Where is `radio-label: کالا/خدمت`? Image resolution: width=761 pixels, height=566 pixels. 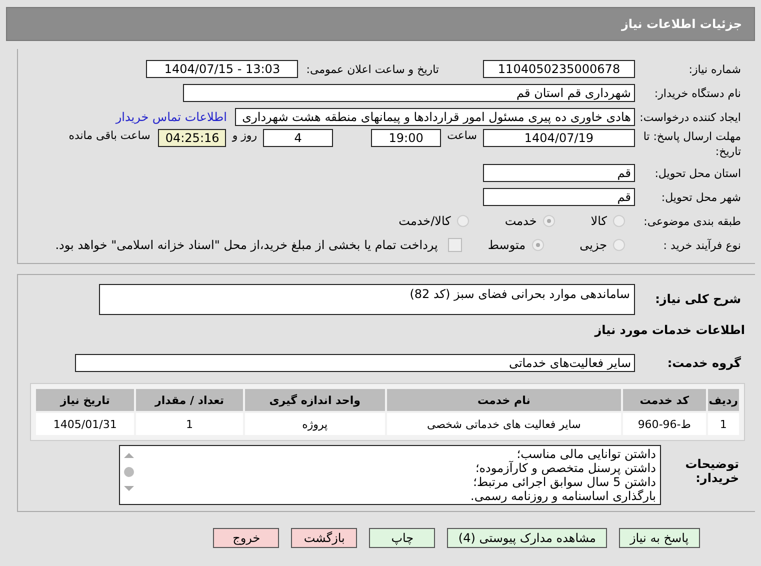
radio-label: کالا/خدمت is located at coordinates (424, 221).